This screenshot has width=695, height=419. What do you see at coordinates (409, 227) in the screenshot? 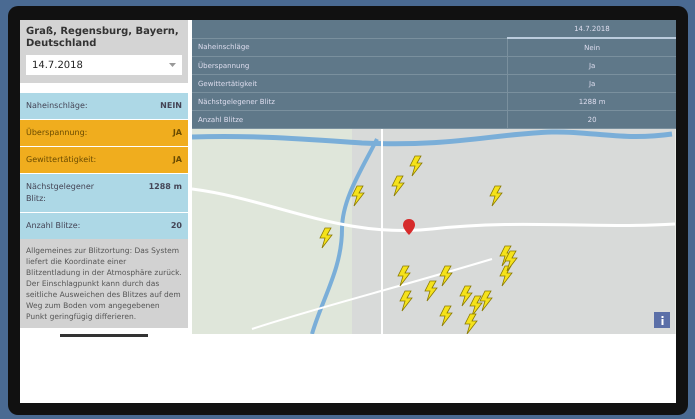
I see `location-pin-icon` at bounding box center [409, 227].